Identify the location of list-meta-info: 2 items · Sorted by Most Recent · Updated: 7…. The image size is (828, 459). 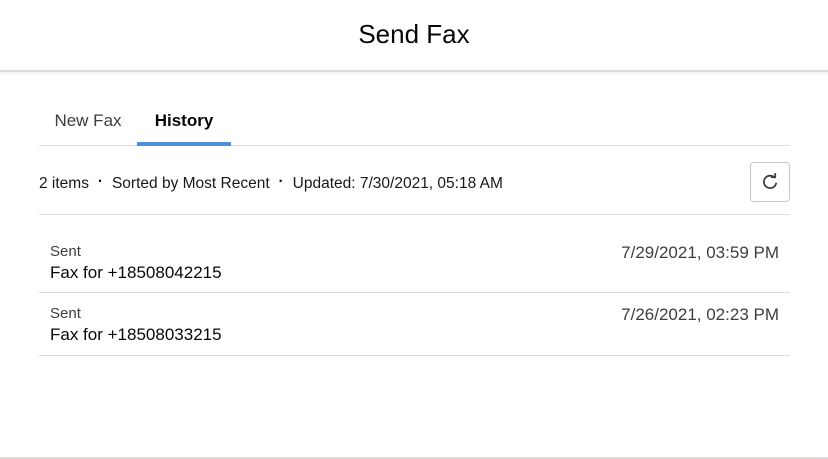
(271, 183).